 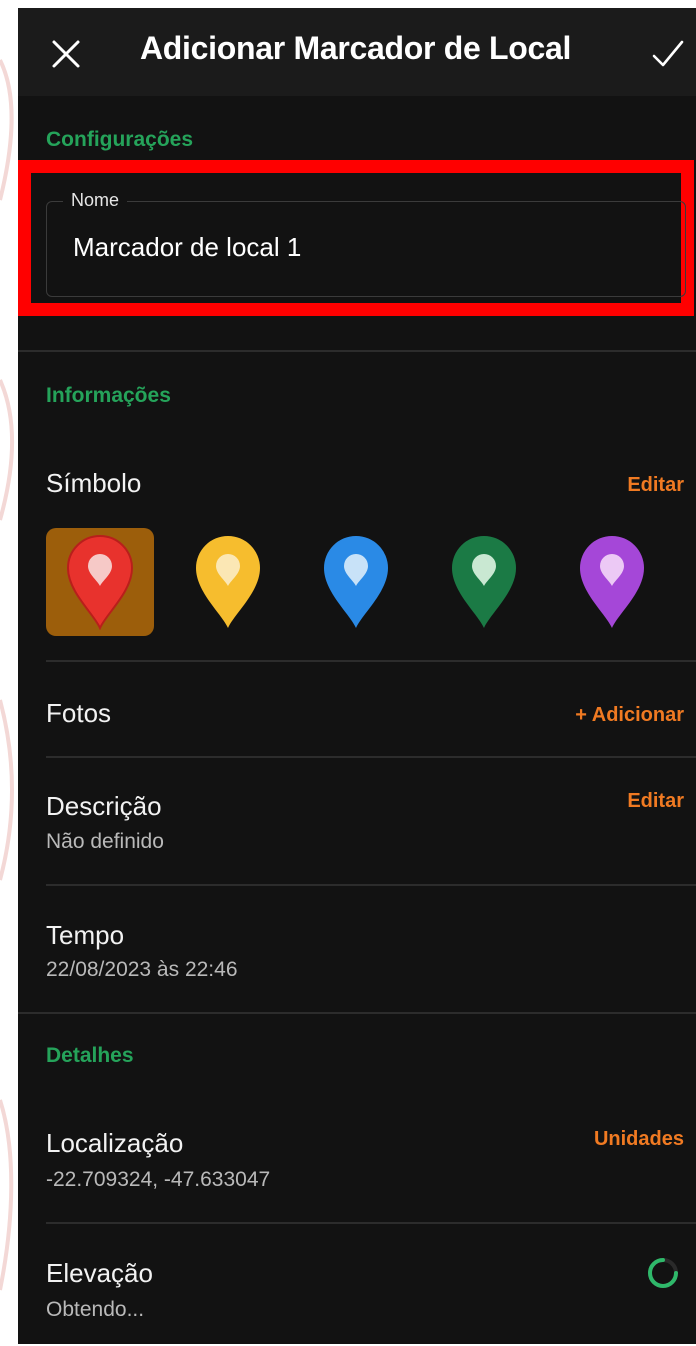 I want to click on loading-spinner-icon, so click(x=663, y=1273).